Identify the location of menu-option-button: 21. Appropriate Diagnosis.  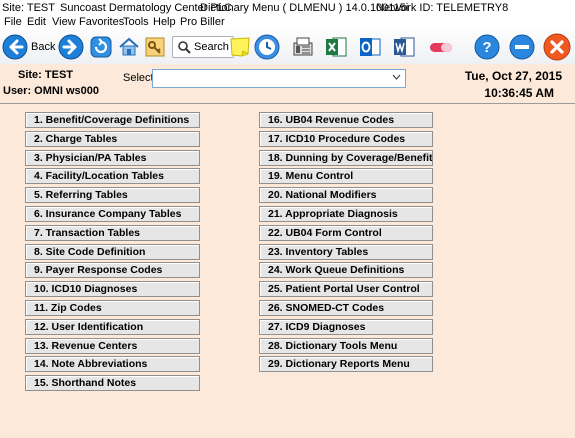
(346, 214).